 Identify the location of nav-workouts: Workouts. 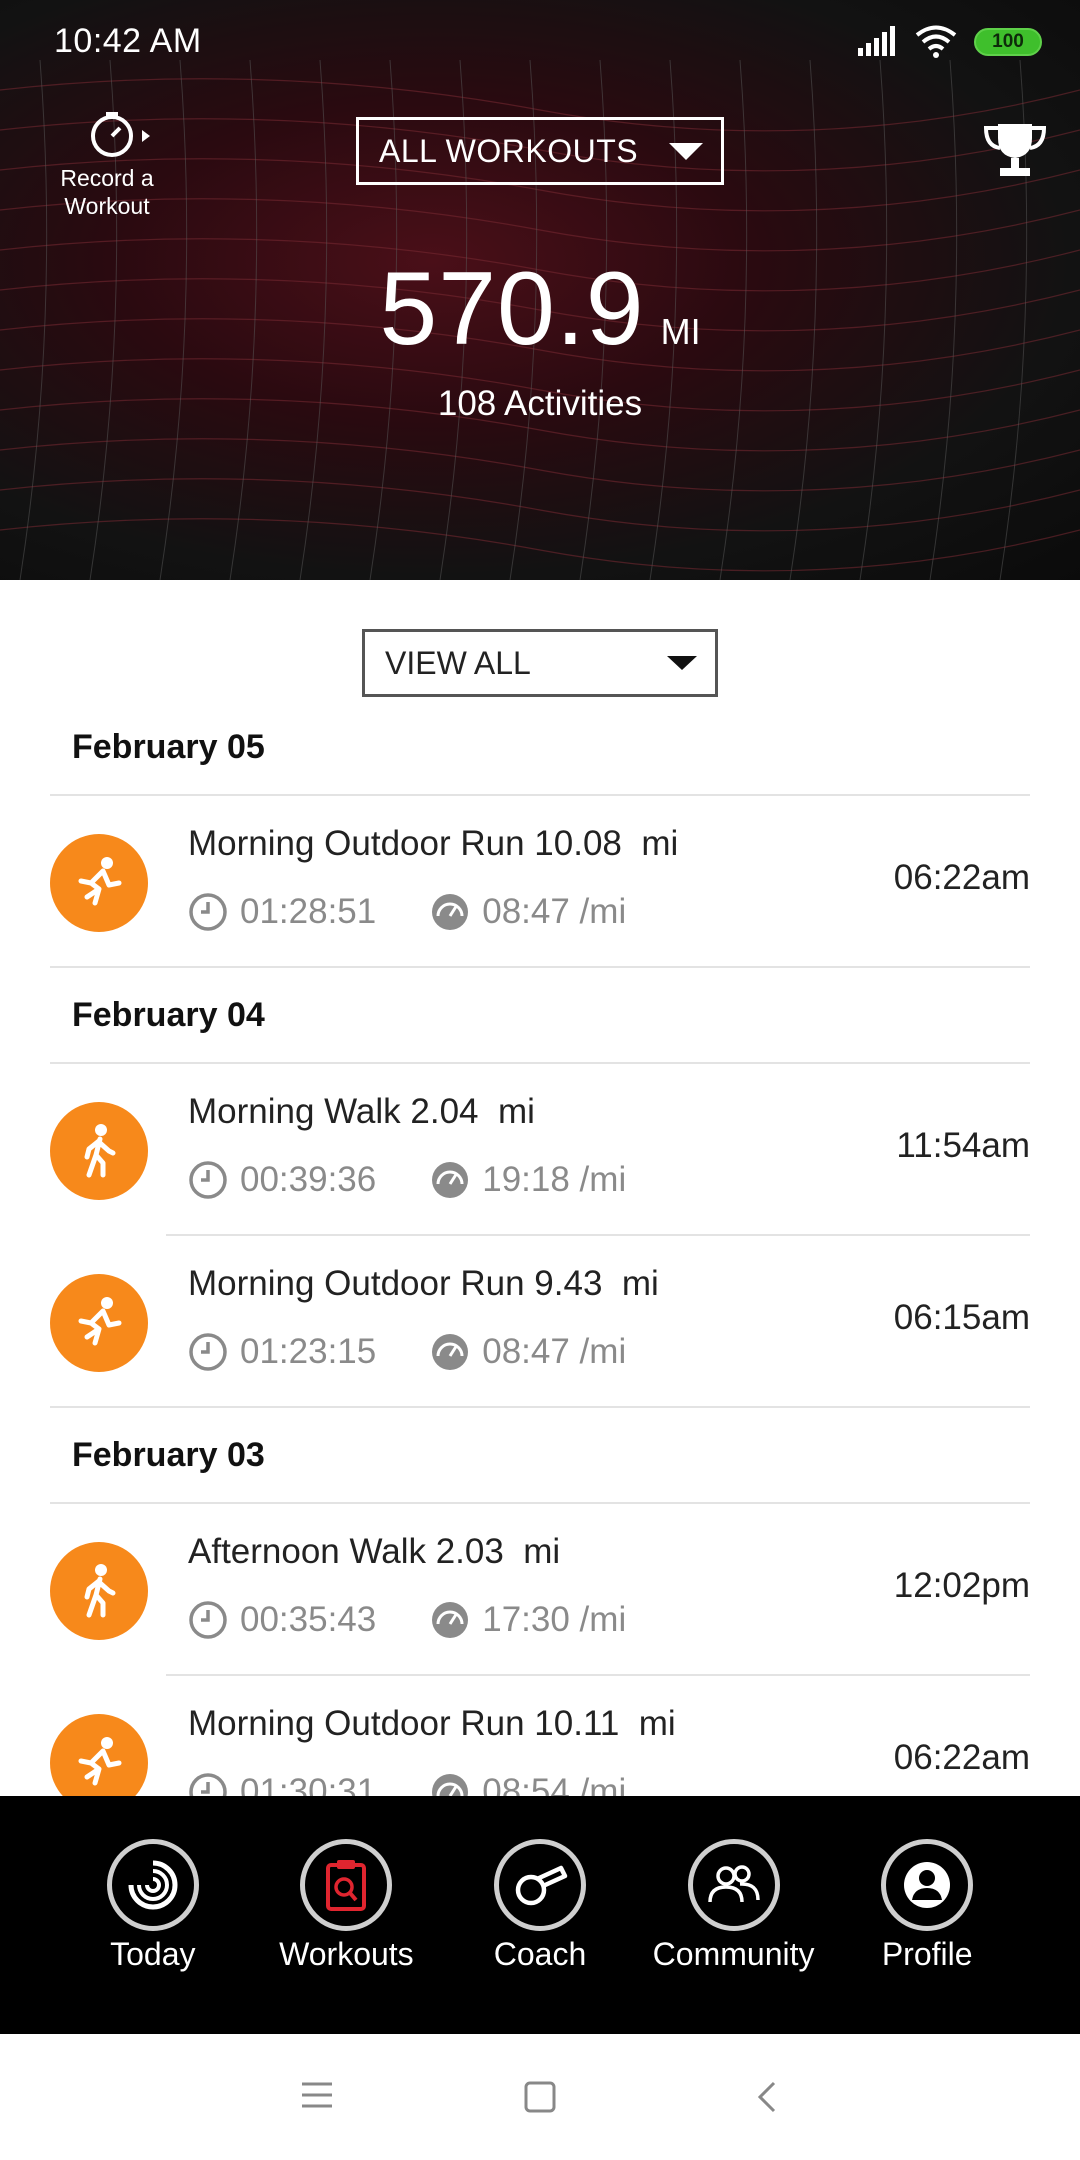
(347, 1915).